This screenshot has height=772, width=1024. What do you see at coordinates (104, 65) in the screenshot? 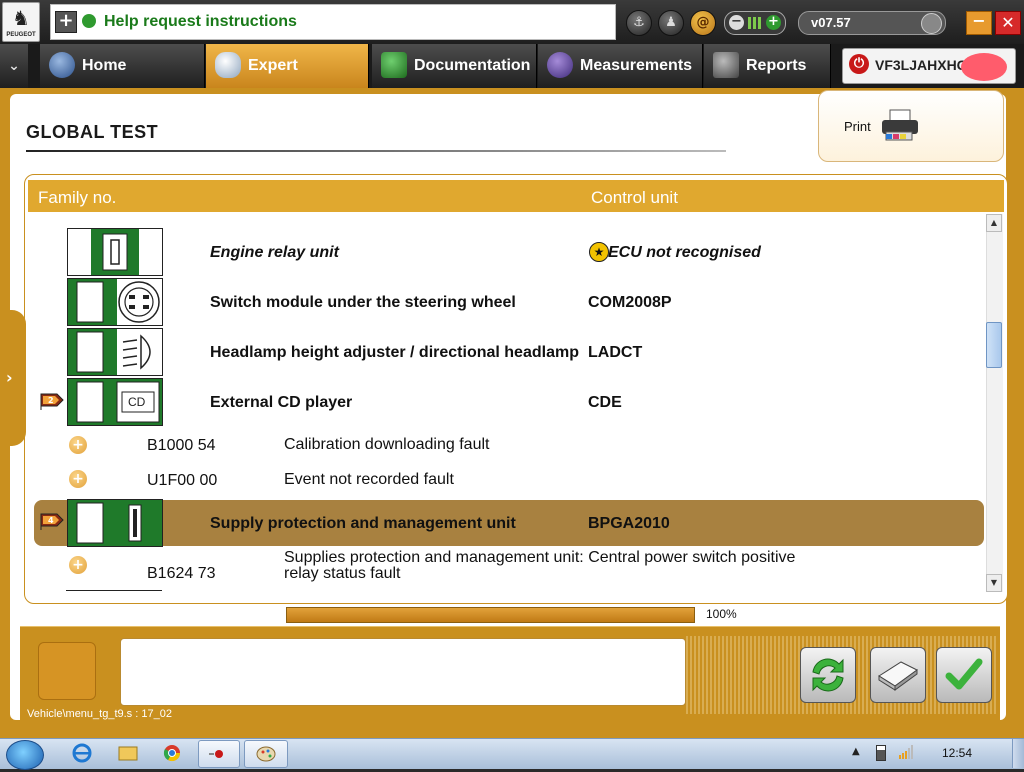
I see `tab-home-label: Home` at bounding box center [104, 65].